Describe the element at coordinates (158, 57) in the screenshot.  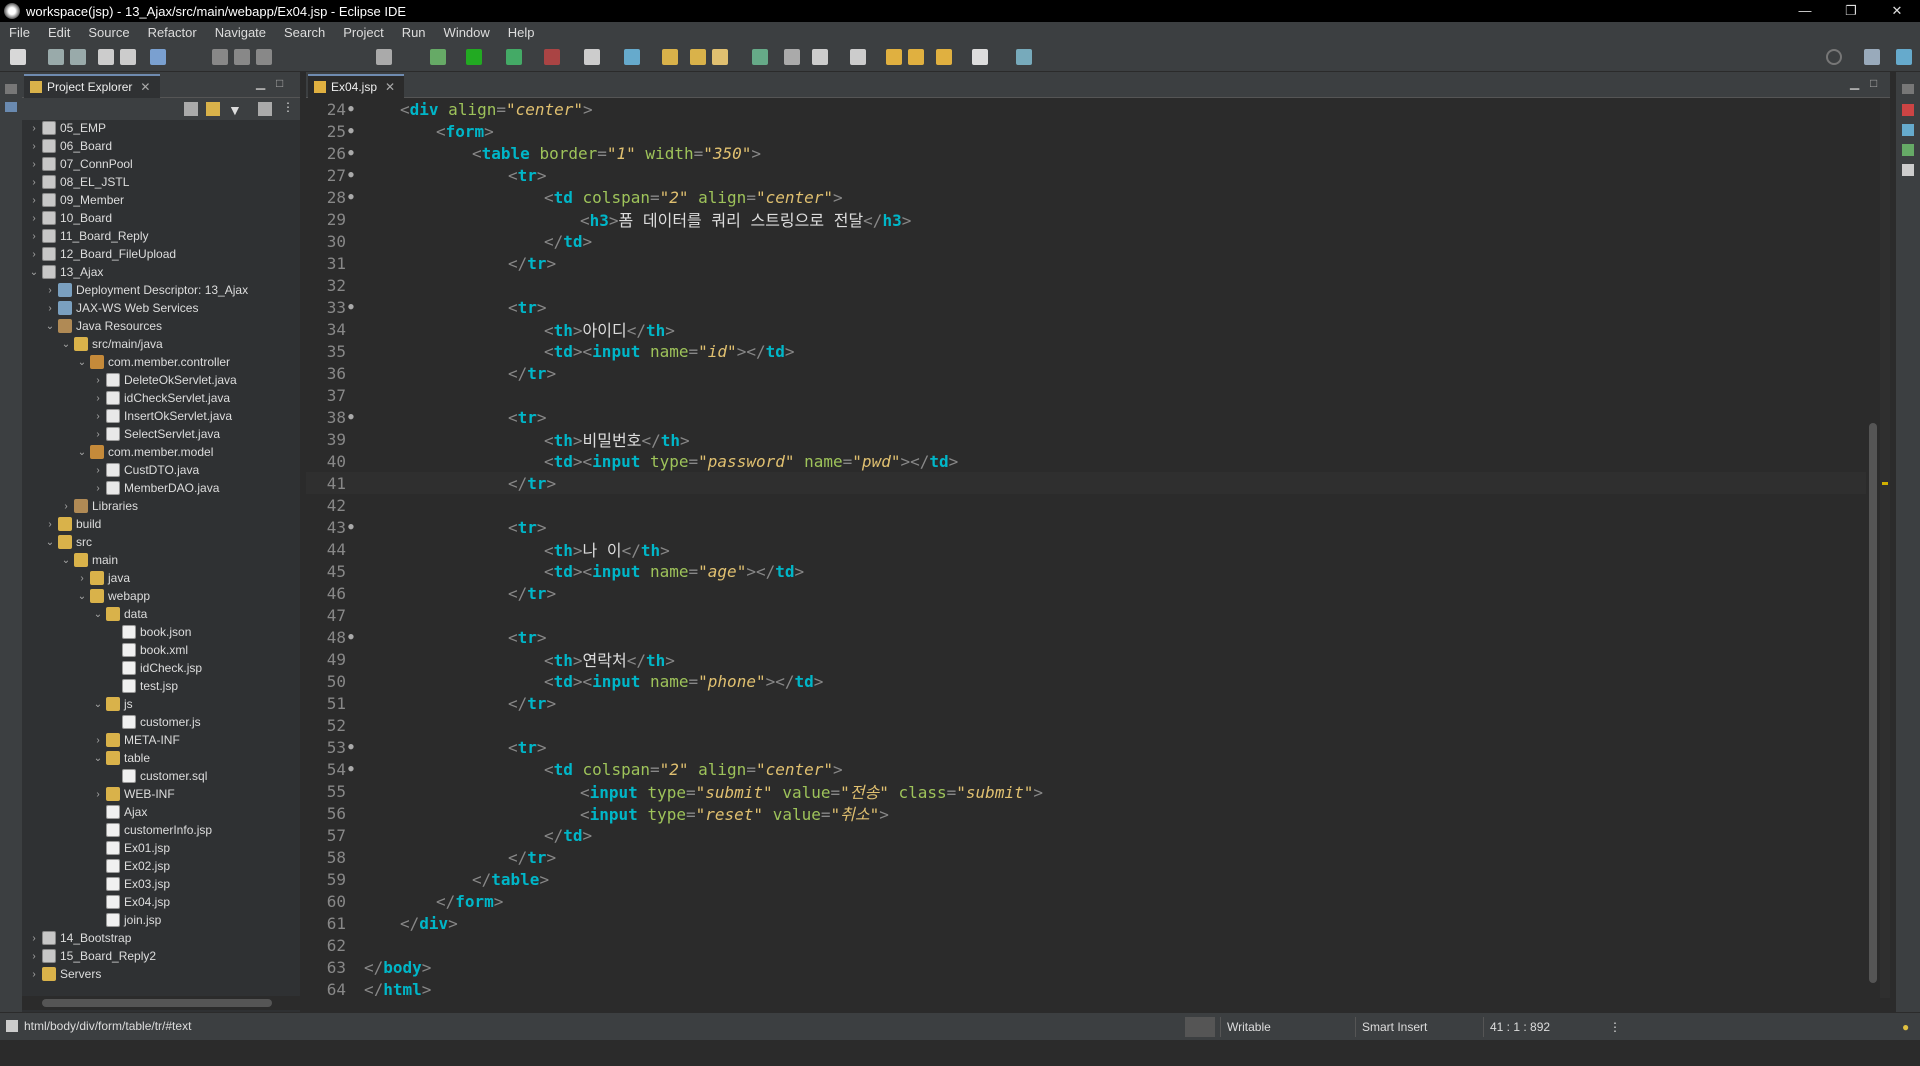
I see `terminal-icon` at that location.